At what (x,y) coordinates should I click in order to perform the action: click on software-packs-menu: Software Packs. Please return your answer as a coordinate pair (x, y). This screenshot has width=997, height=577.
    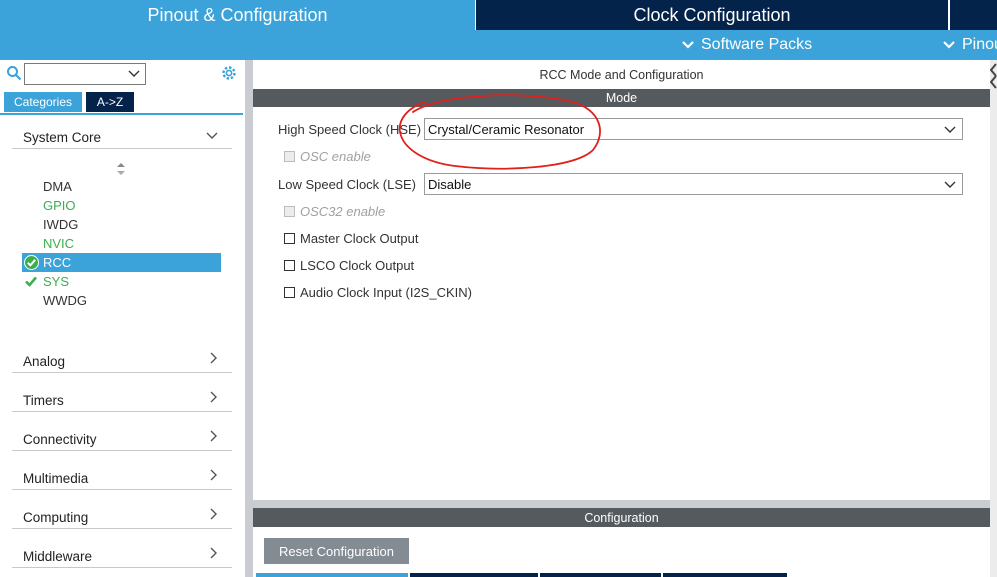
    Looking at the image, I should click on (746, 45).